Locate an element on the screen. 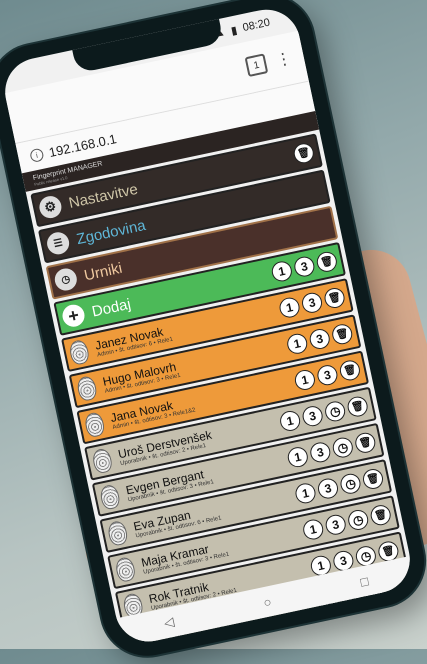  back-icon: ◁ is located at coordinates (169, 623).